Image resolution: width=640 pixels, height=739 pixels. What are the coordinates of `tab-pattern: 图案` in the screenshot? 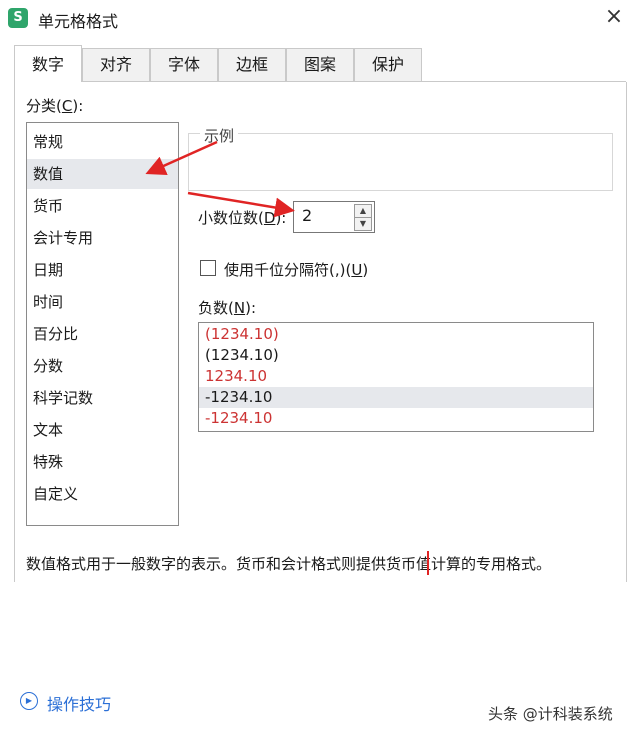 It's located at (320, 64).